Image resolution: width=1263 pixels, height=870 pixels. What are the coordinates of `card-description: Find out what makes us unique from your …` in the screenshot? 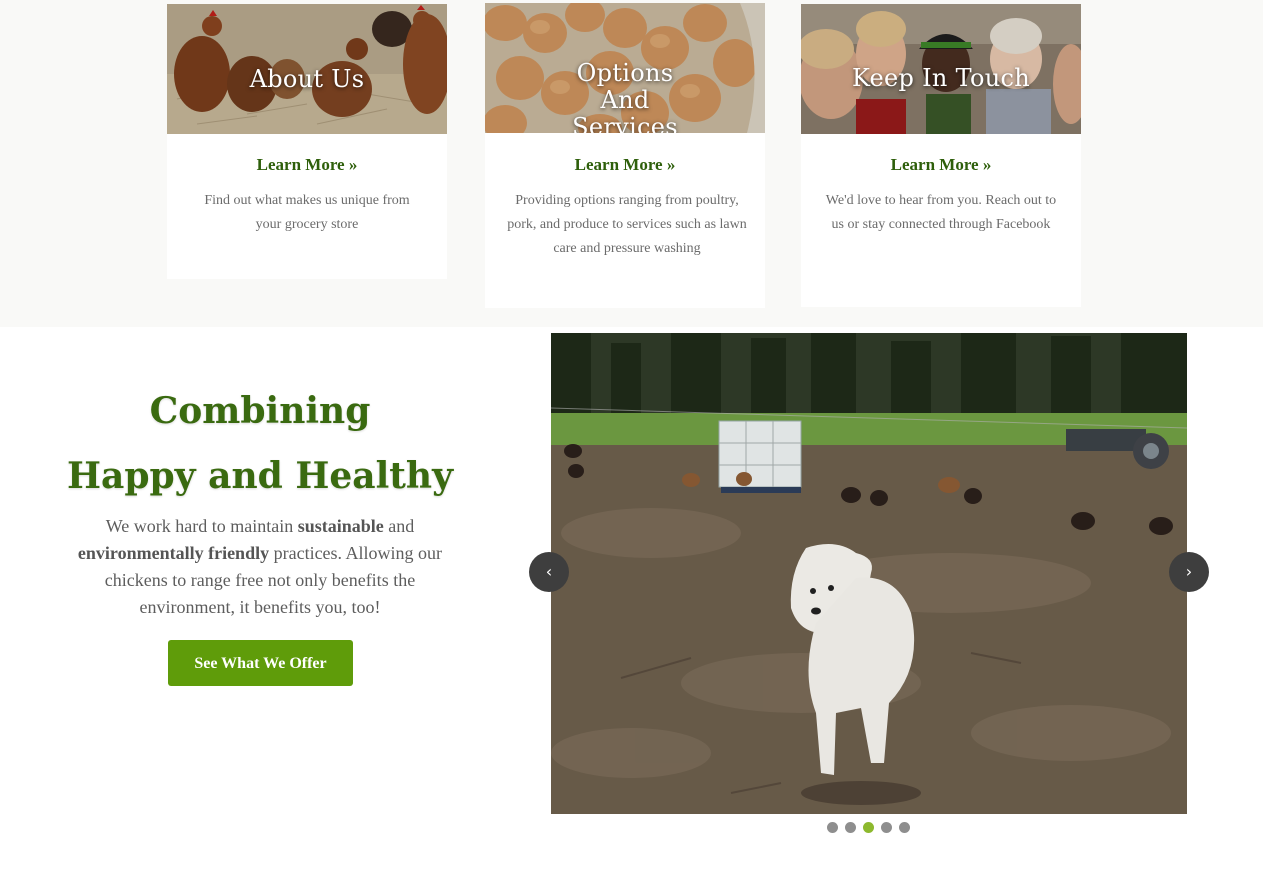 It's located at (307, 212).